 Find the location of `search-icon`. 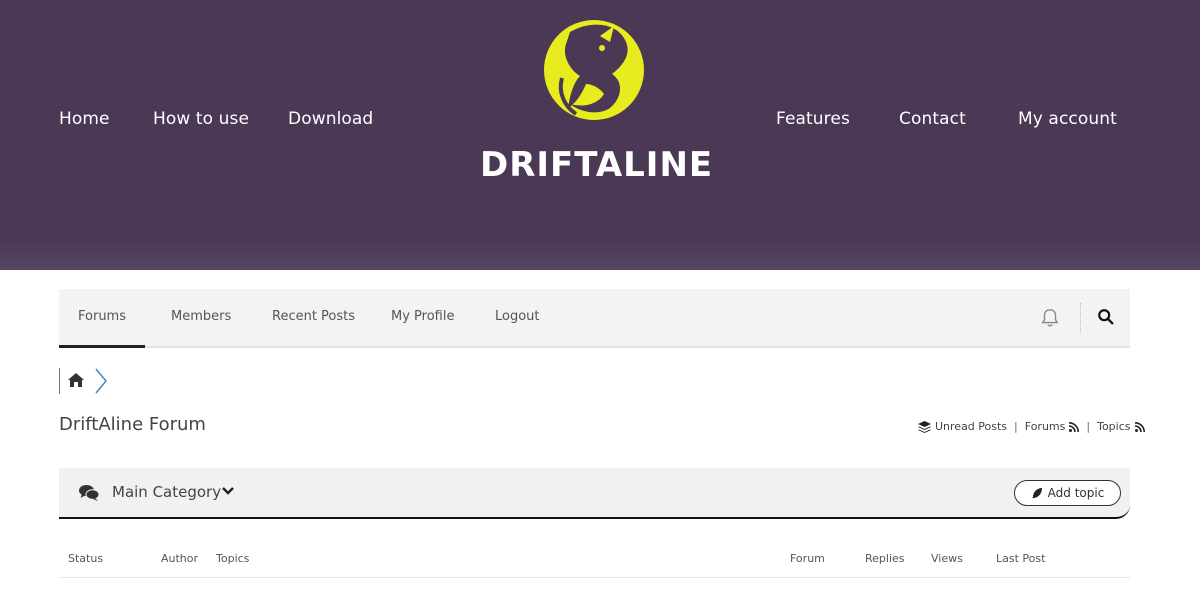

search-icon is located at coordinates (1106, 317).